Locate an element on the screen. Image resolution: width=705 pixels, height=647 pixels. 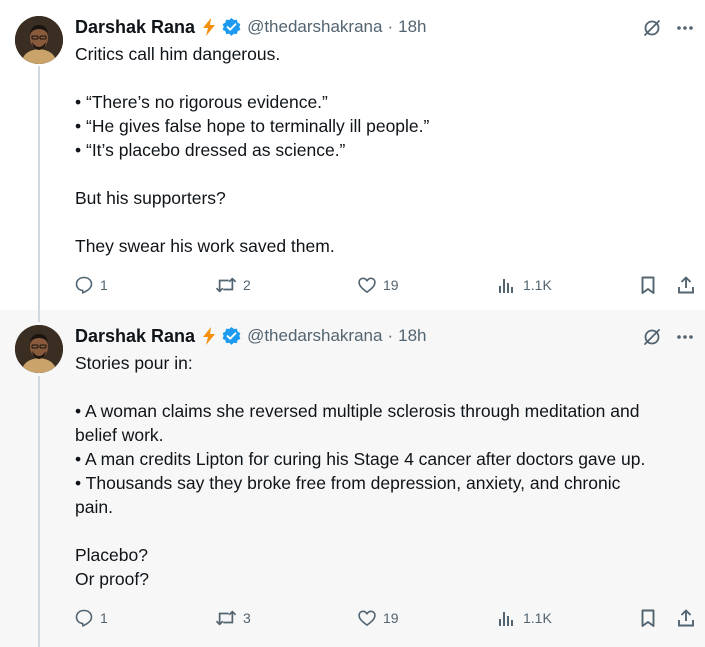
tweet-text-line: Placebo? is located at coordinates (111, 555).